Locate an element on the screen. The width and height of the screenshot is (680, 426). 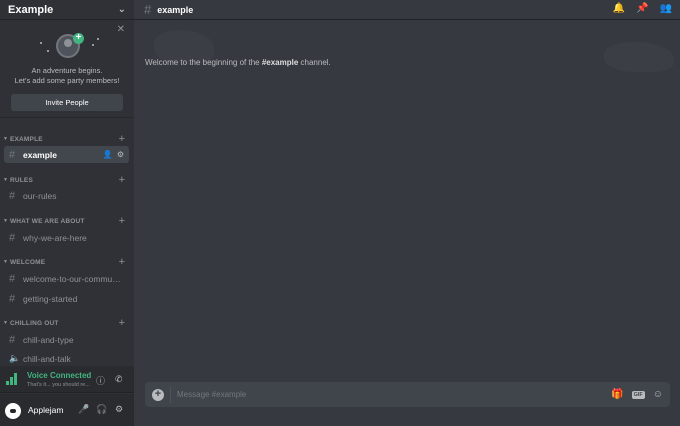
category-what-we-are-about: ▼ WHAT WE ARE ABOUT + is located at coordinates (67, 221).